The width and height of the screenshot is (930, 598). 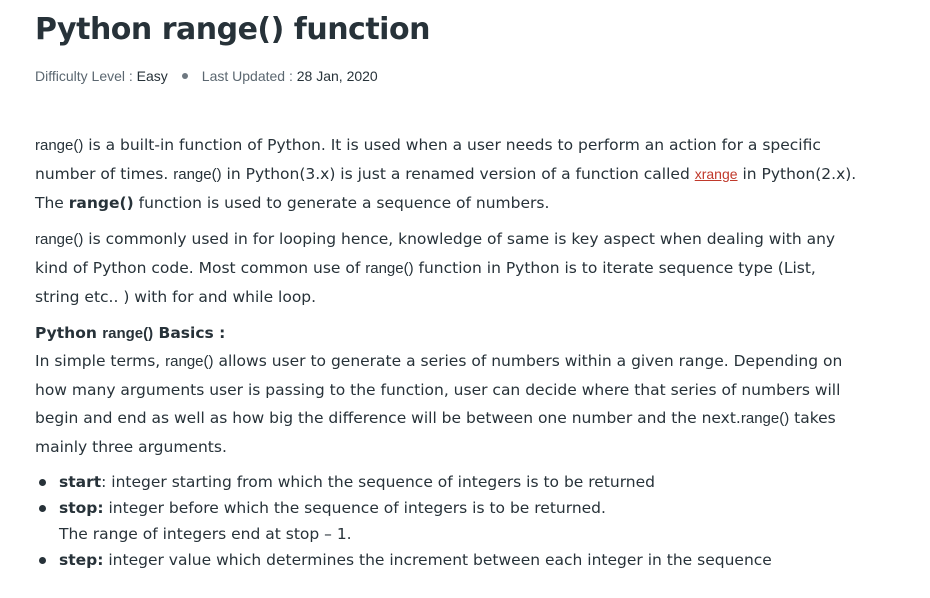 What do you see at coordinates (100, 361) in the screenshot?
I see `paragraph-text: In simple terms,` at bounding box center [100, 361].